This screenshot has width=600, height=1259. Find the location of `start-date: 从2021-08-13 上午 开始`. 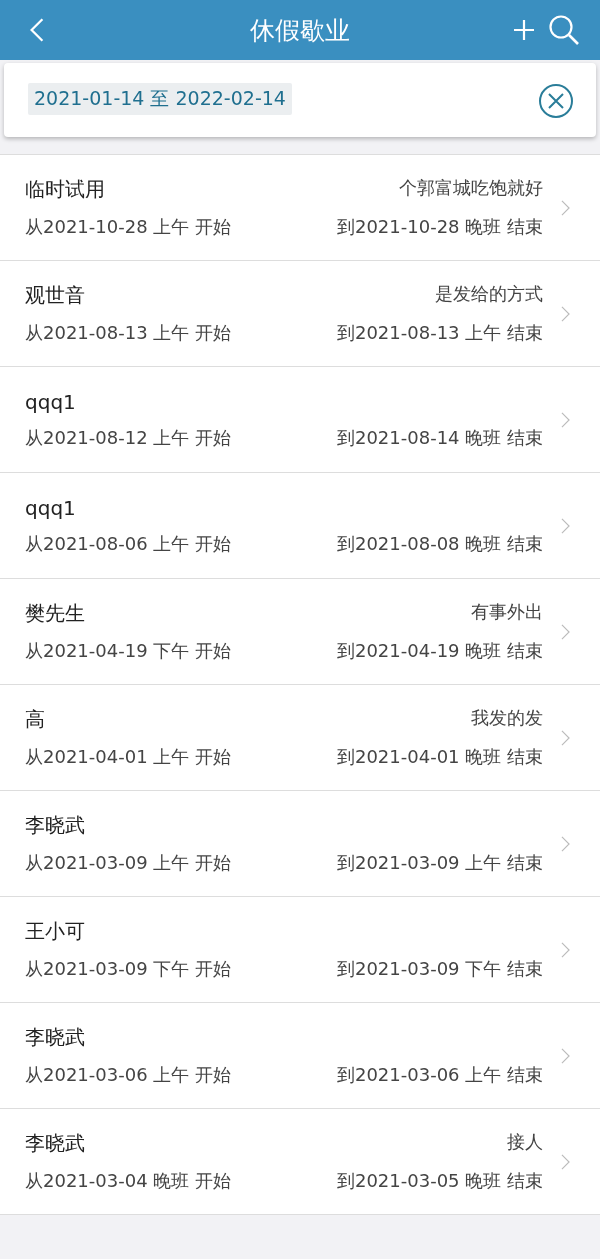

start-date: 从2021-08-13 上午 开始 is located at coordinates (128, 333).